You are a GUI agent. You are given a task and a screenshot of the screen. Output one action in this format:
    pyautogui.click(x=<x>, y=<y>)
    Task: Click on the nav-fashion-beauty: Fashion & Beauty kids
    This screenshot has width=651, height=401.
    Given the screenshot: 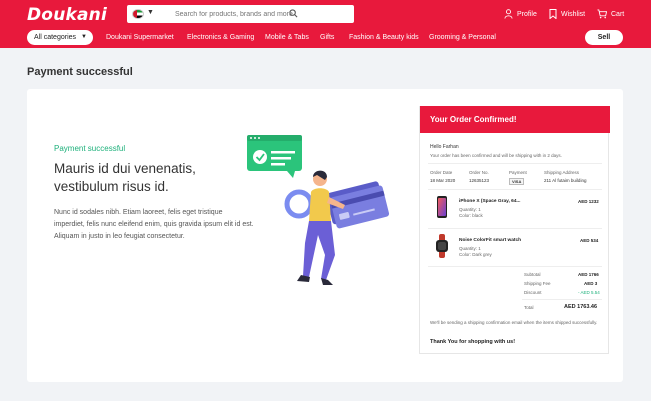 What is the action you would take?
    pyautogui.click(x=384, y=37)
    